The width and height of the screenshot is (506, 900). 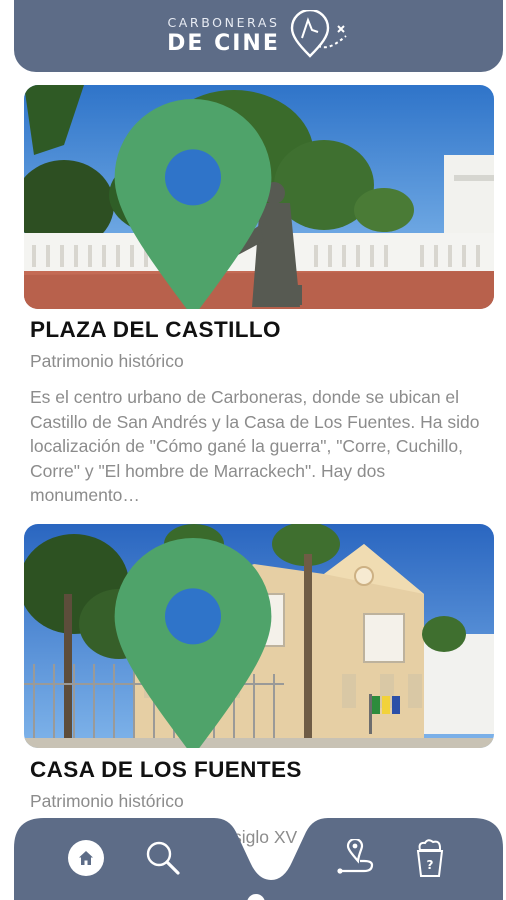 What do you see at coordinates (155, 330) in the screenshot?
I see `place-title: PLAZA DEL CASTILLO` at bounding box center [155, 330].